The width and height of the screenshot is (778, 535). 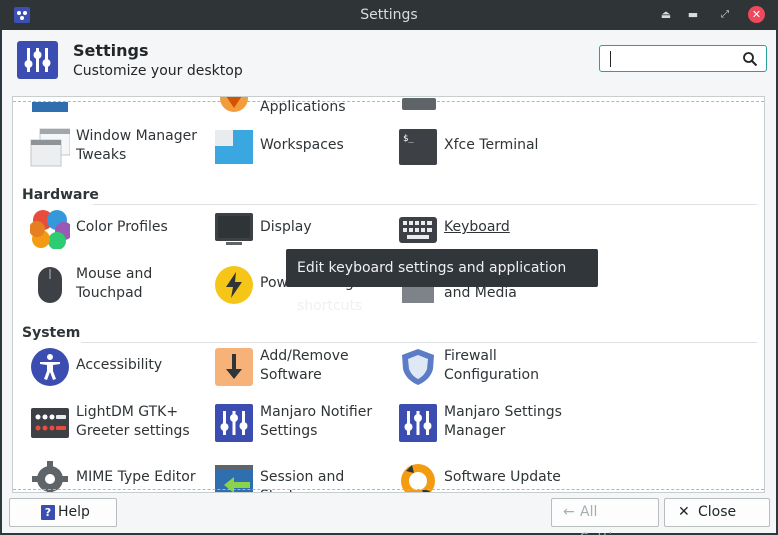 I want to click on manjaro-notifier-icon, so click(x=234, y=423).